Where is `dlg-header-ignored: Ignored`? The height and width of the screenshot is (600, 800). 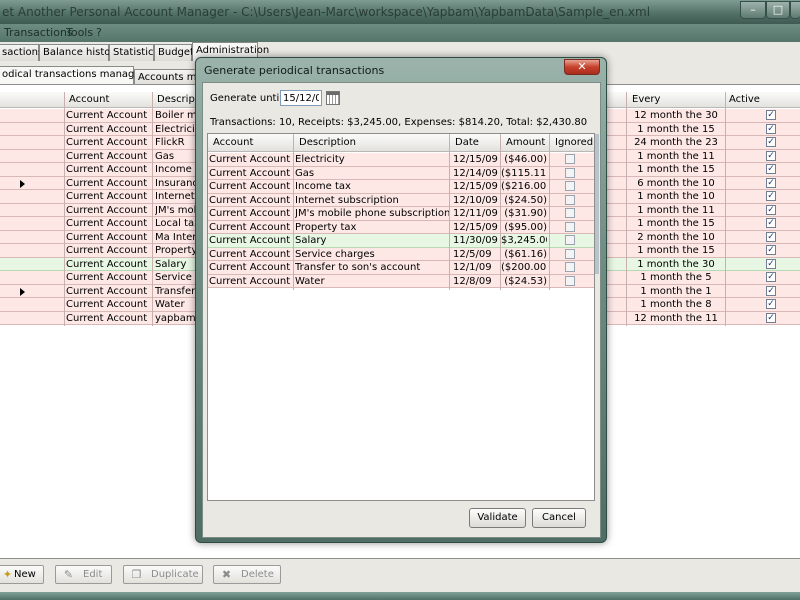 dlg-header-ignored: Ignored is located at coordinates (574, 142).